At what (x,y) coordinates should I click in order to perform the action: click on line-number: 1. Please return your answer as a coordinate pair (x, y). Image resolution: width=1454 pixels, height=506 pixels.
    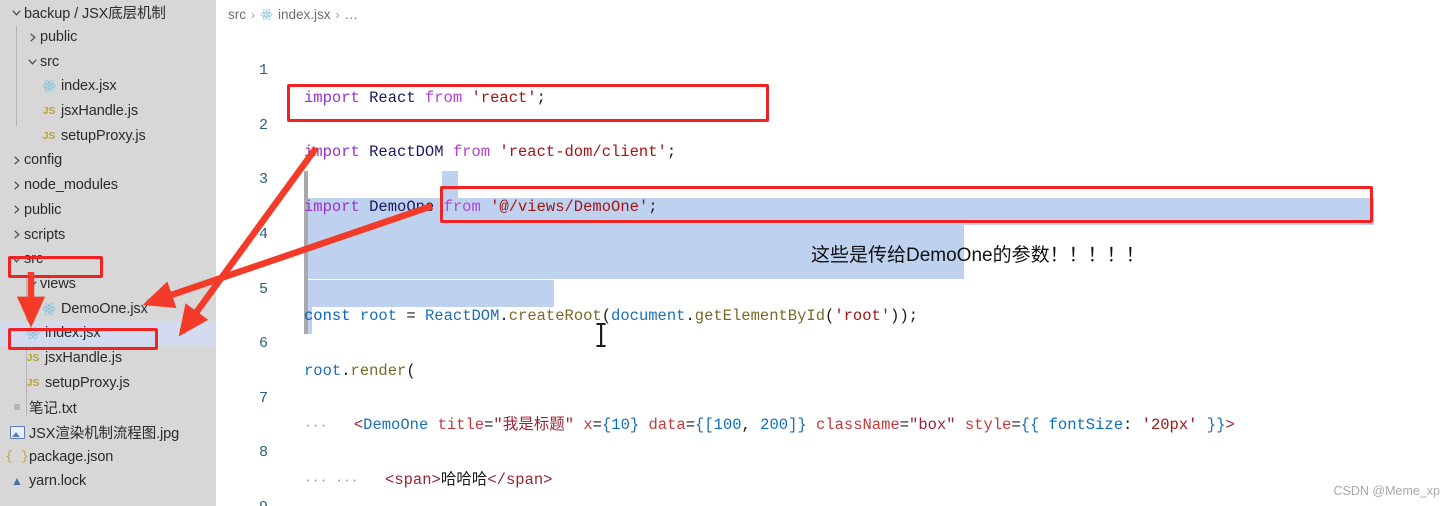
    Looking at the image, I should click on (263, 71).